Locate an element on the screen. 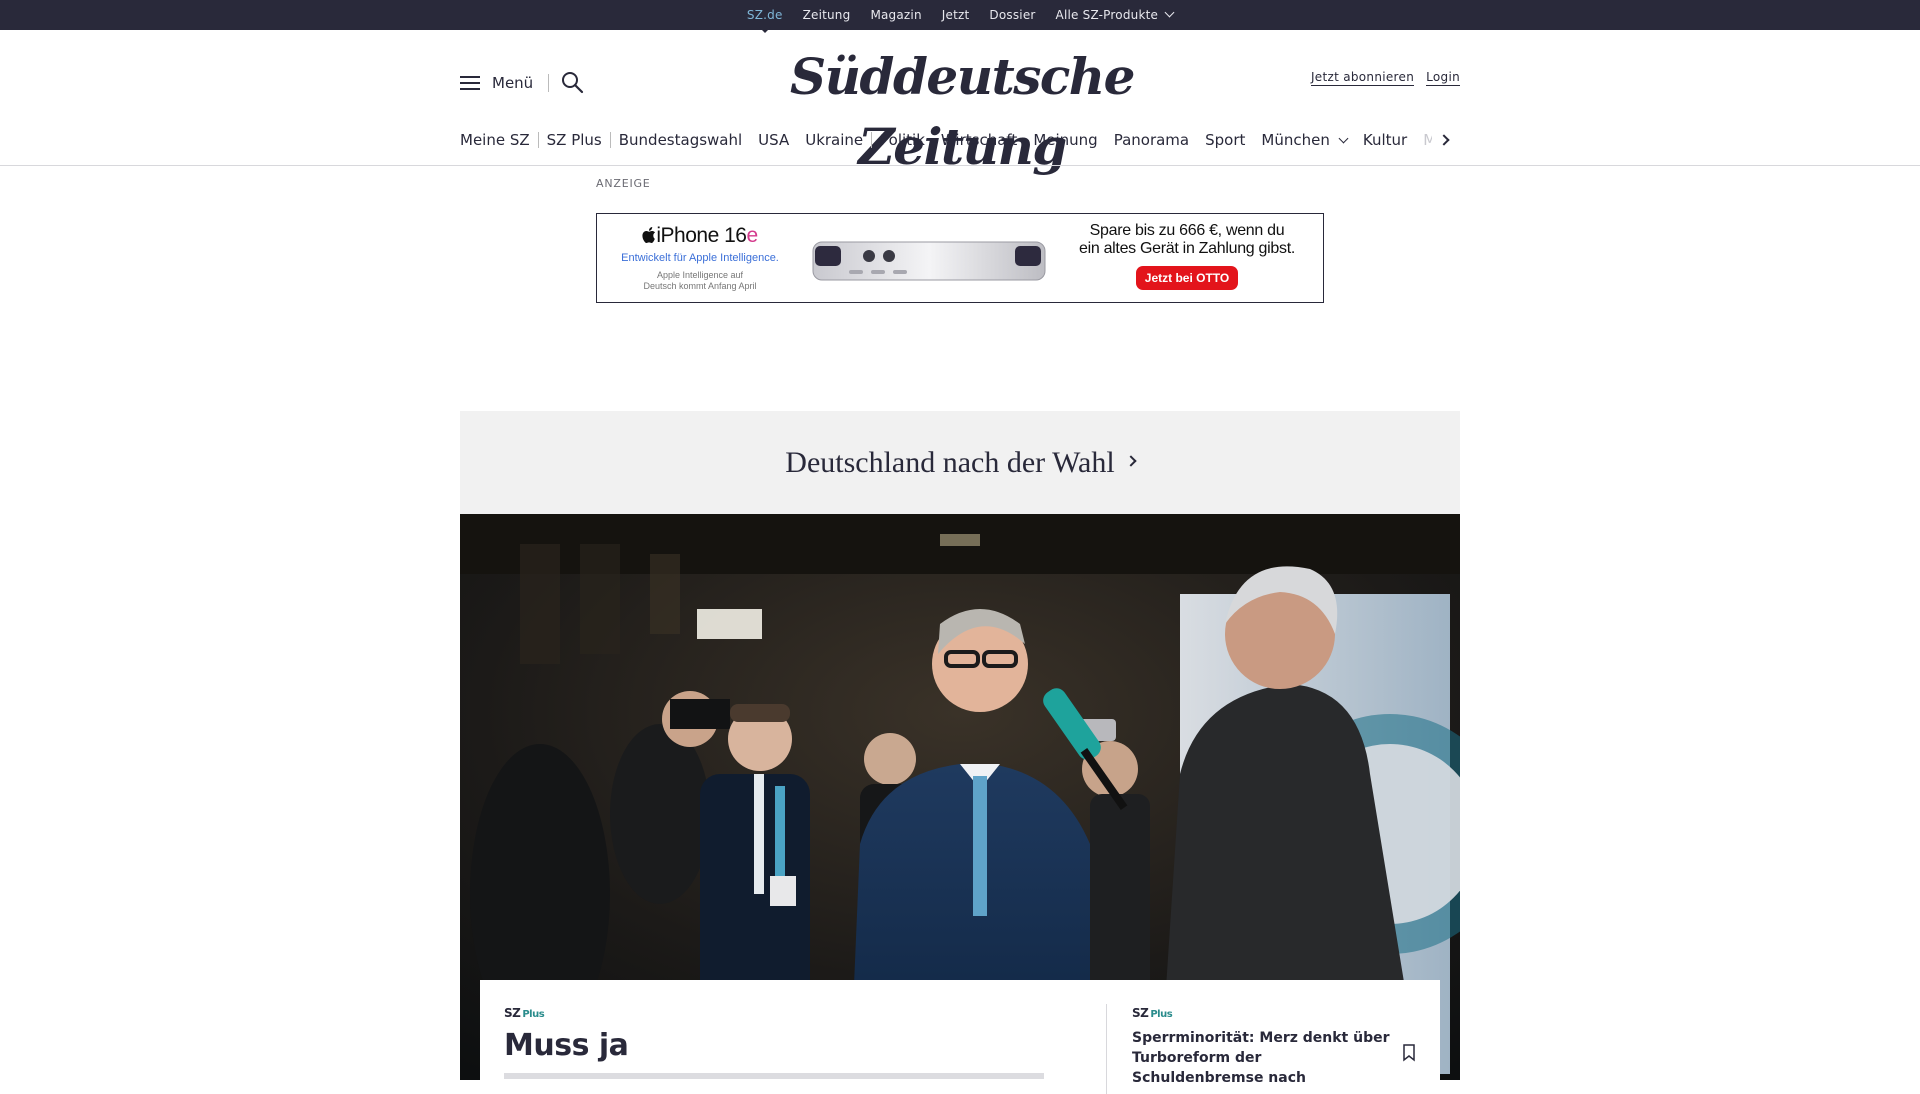 The height and width of the screenshot is (1094, 1920). subscribe-link: Jetzt abonnieren is located at coordinates (1362, 78).